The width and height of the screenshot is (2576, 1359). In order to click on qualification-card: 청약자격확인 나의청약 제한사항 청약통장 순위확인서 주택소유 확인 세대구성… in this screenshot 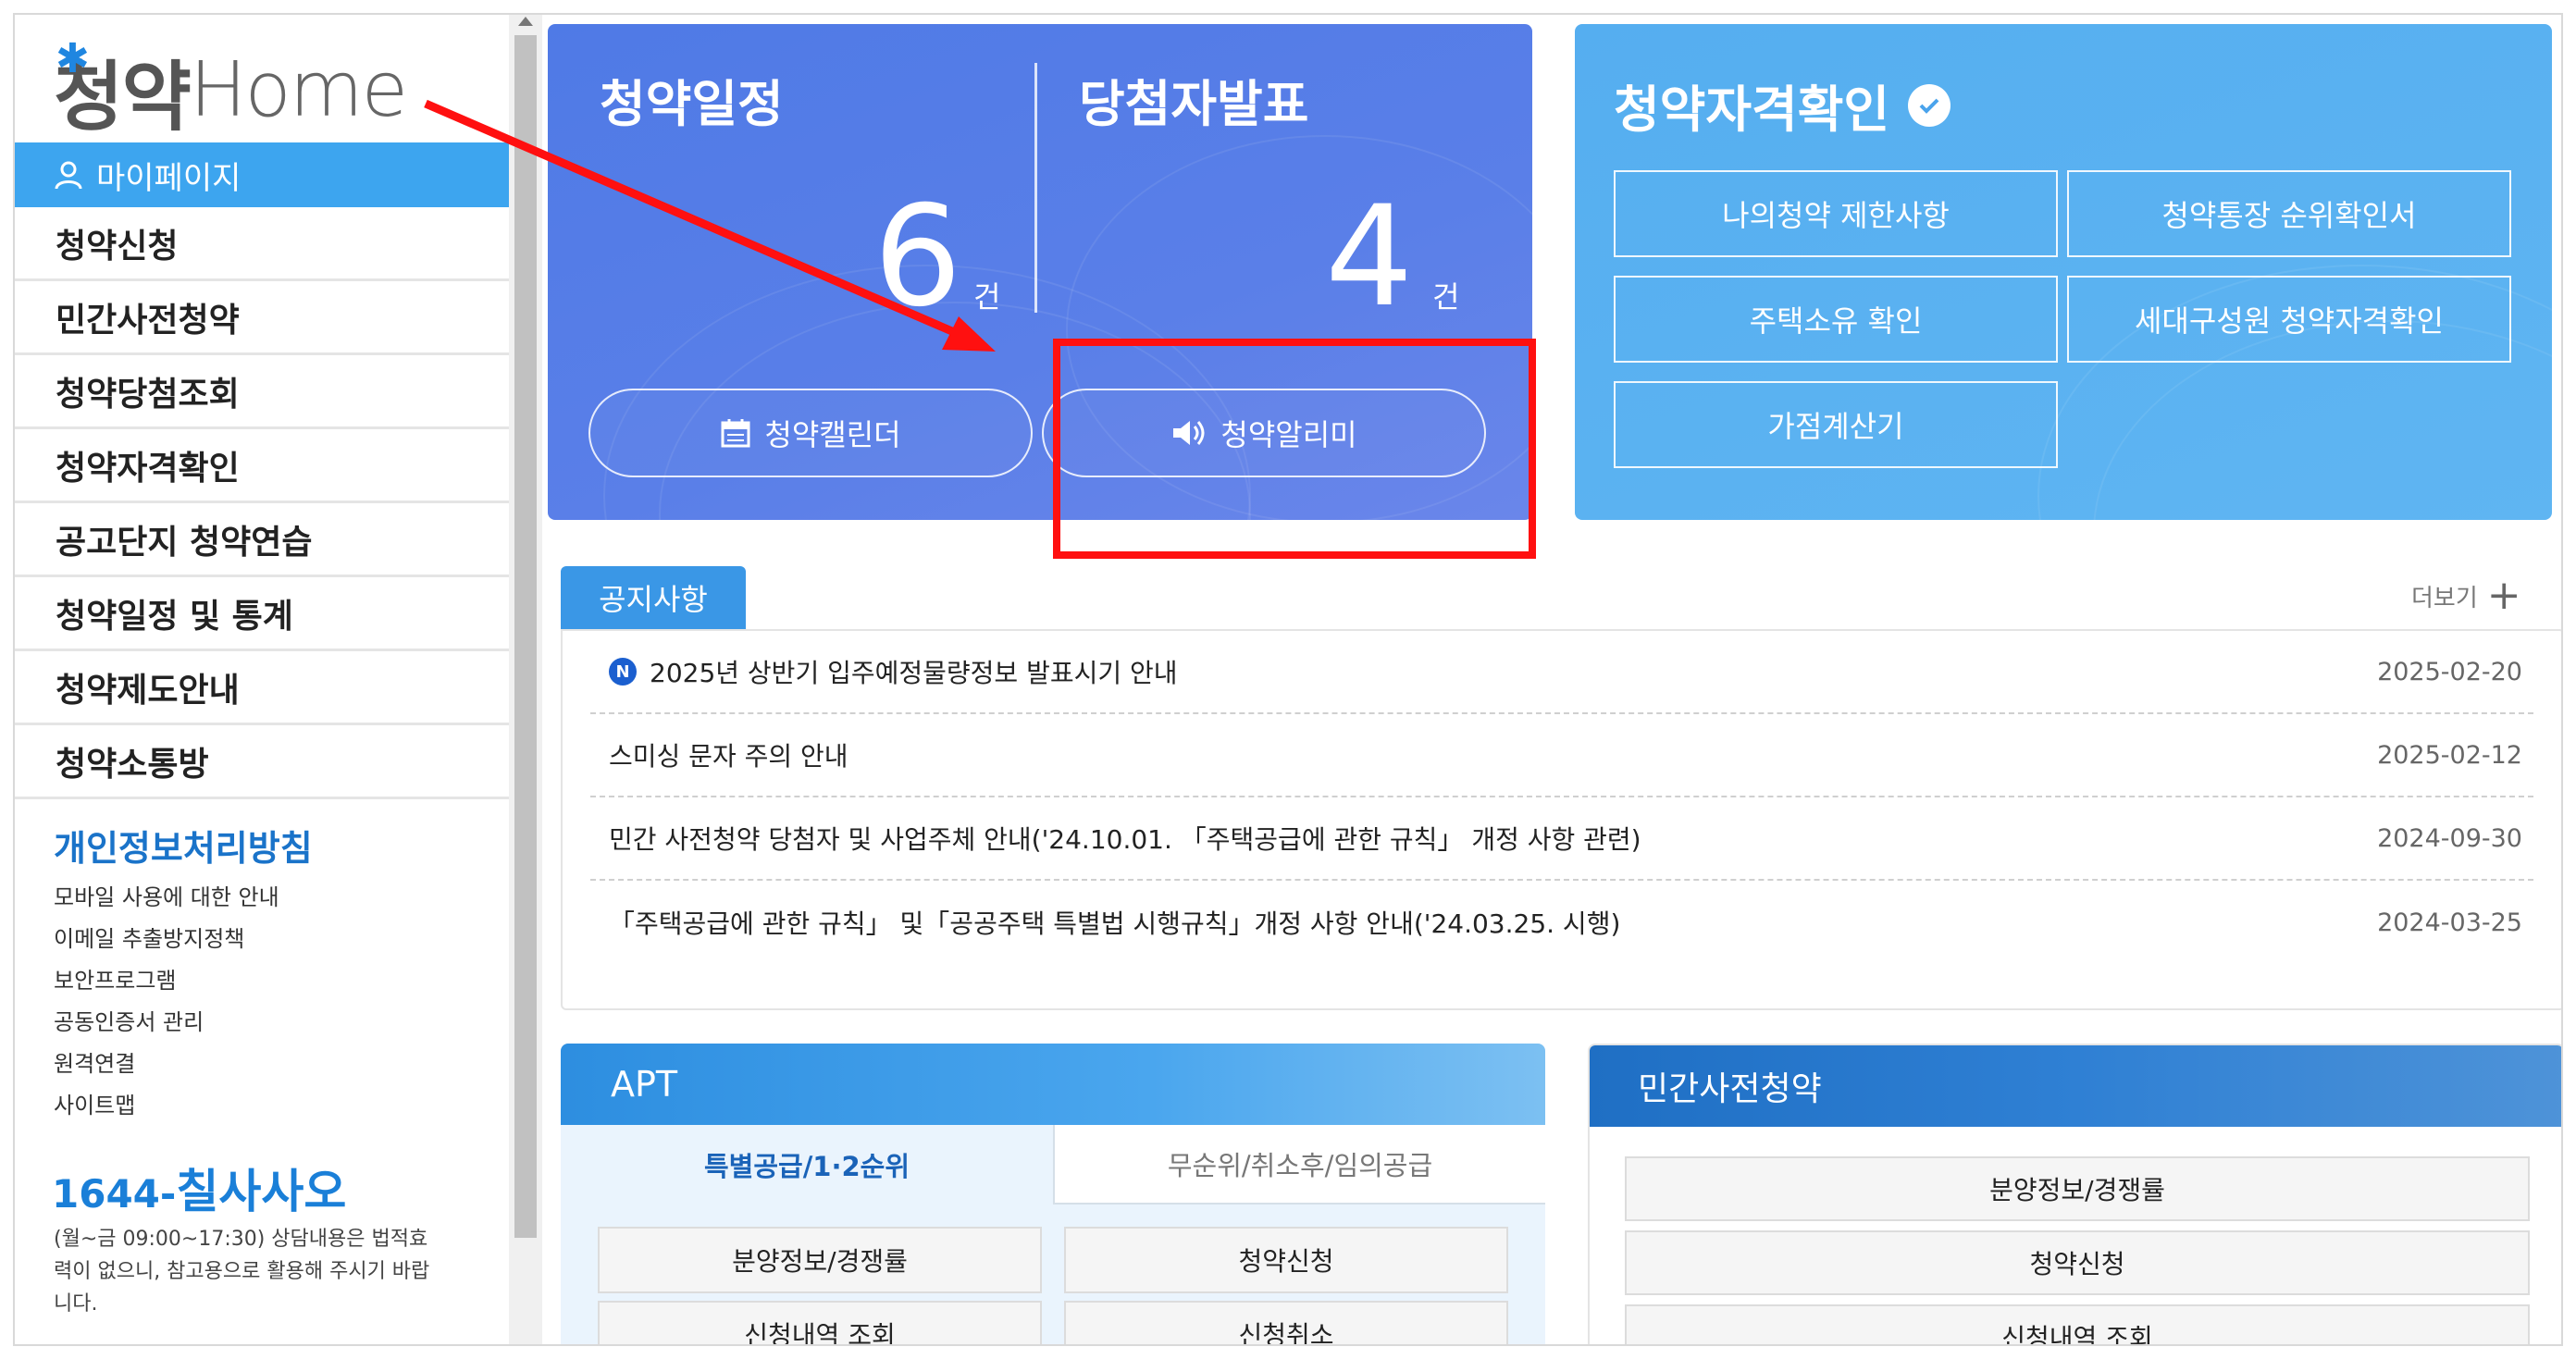, I will do `click(2063, 272)`.